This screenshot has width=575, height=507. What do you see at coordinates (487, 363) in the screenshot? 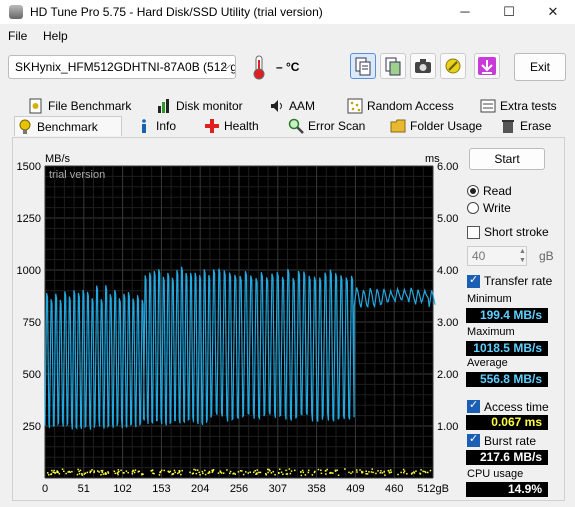
I see `average-label: Average` at bounding box center [487, 363].